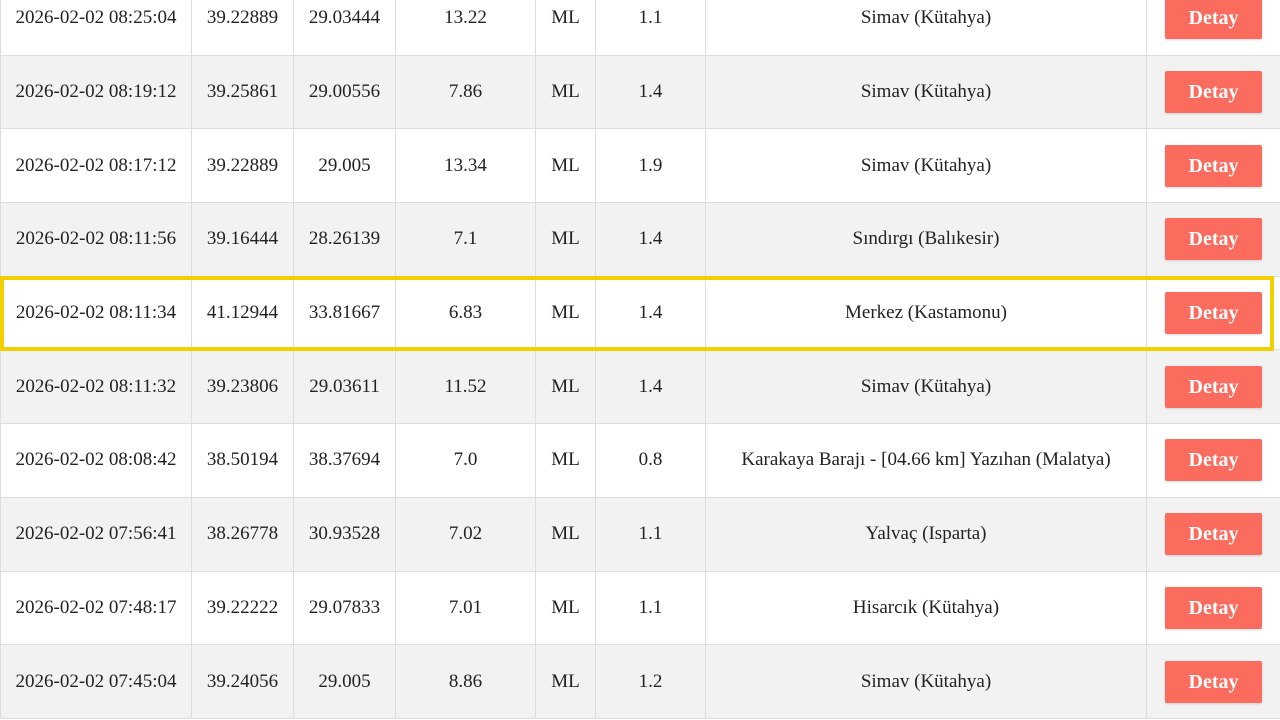 The height and width of the screenshot is (720, 1280). I want to click on cell-date: 2026-02-02 08:19:12, so click(96, 92).